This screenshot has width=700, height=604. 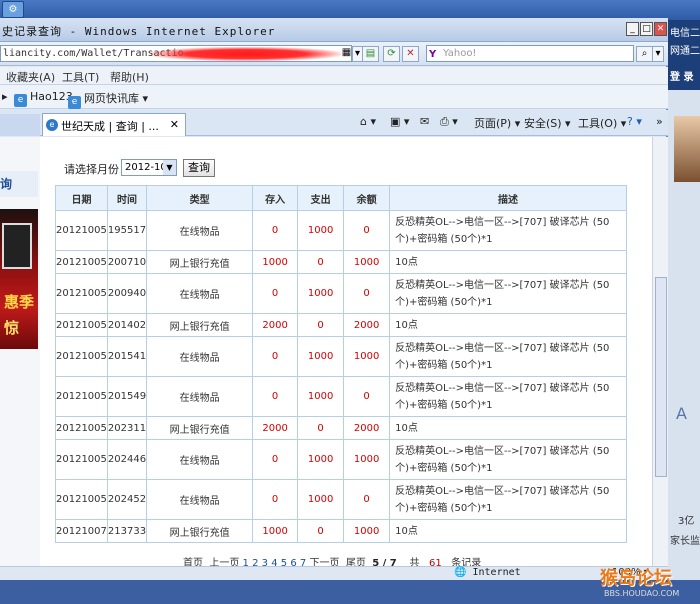 I want to click on vertical-scrollbar, so click(x=660, y=351).